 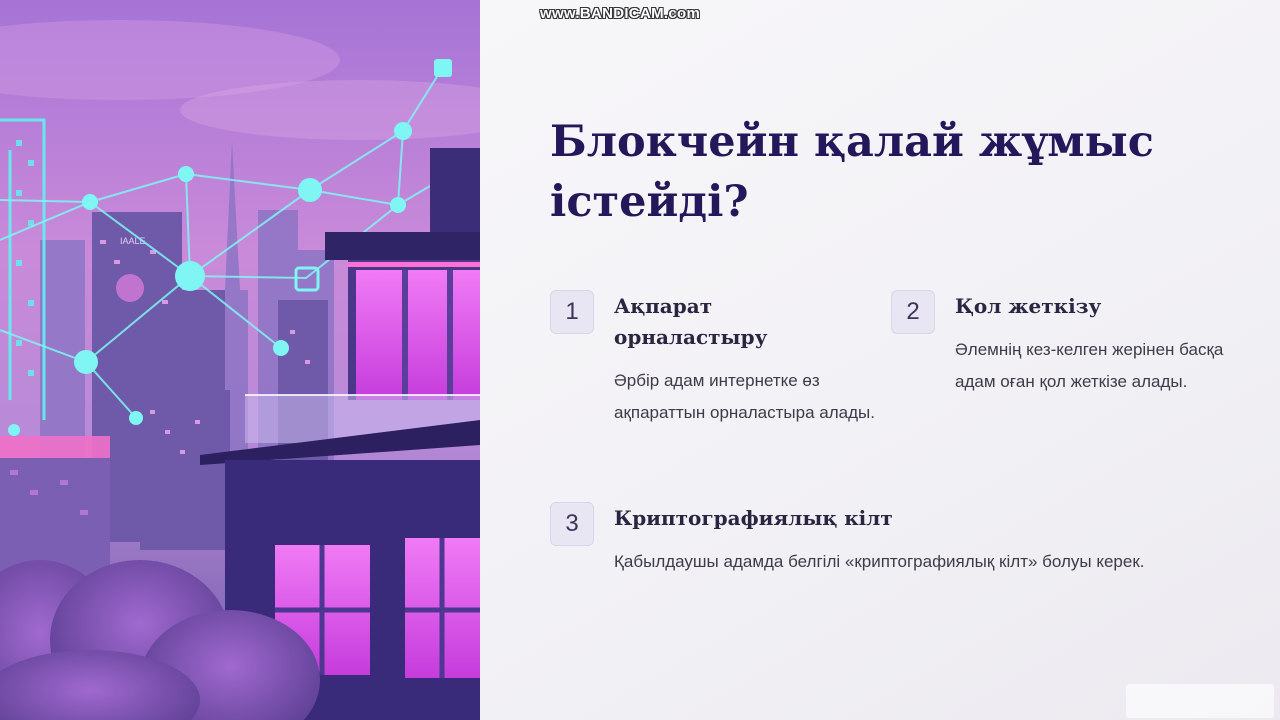 I want to click on step-title: Криптографиялық кілт, so click(x=753, y=518).